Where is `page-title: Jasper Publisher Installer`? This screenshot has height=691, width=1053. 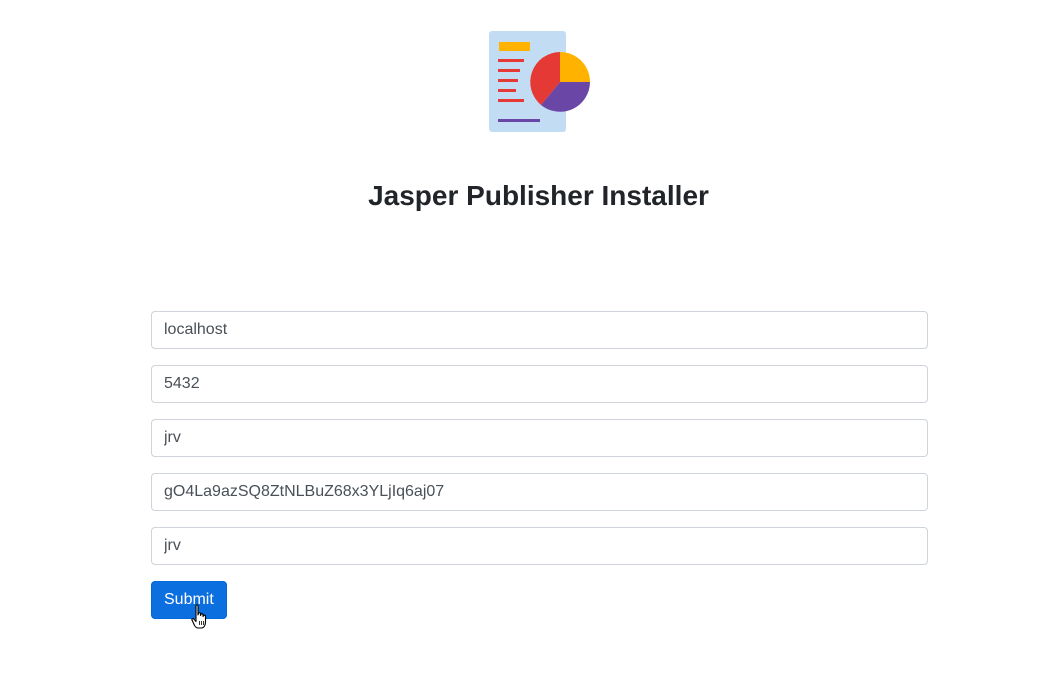 page-title: Jasper Publisher Installer is located at coordinates (538, 195).